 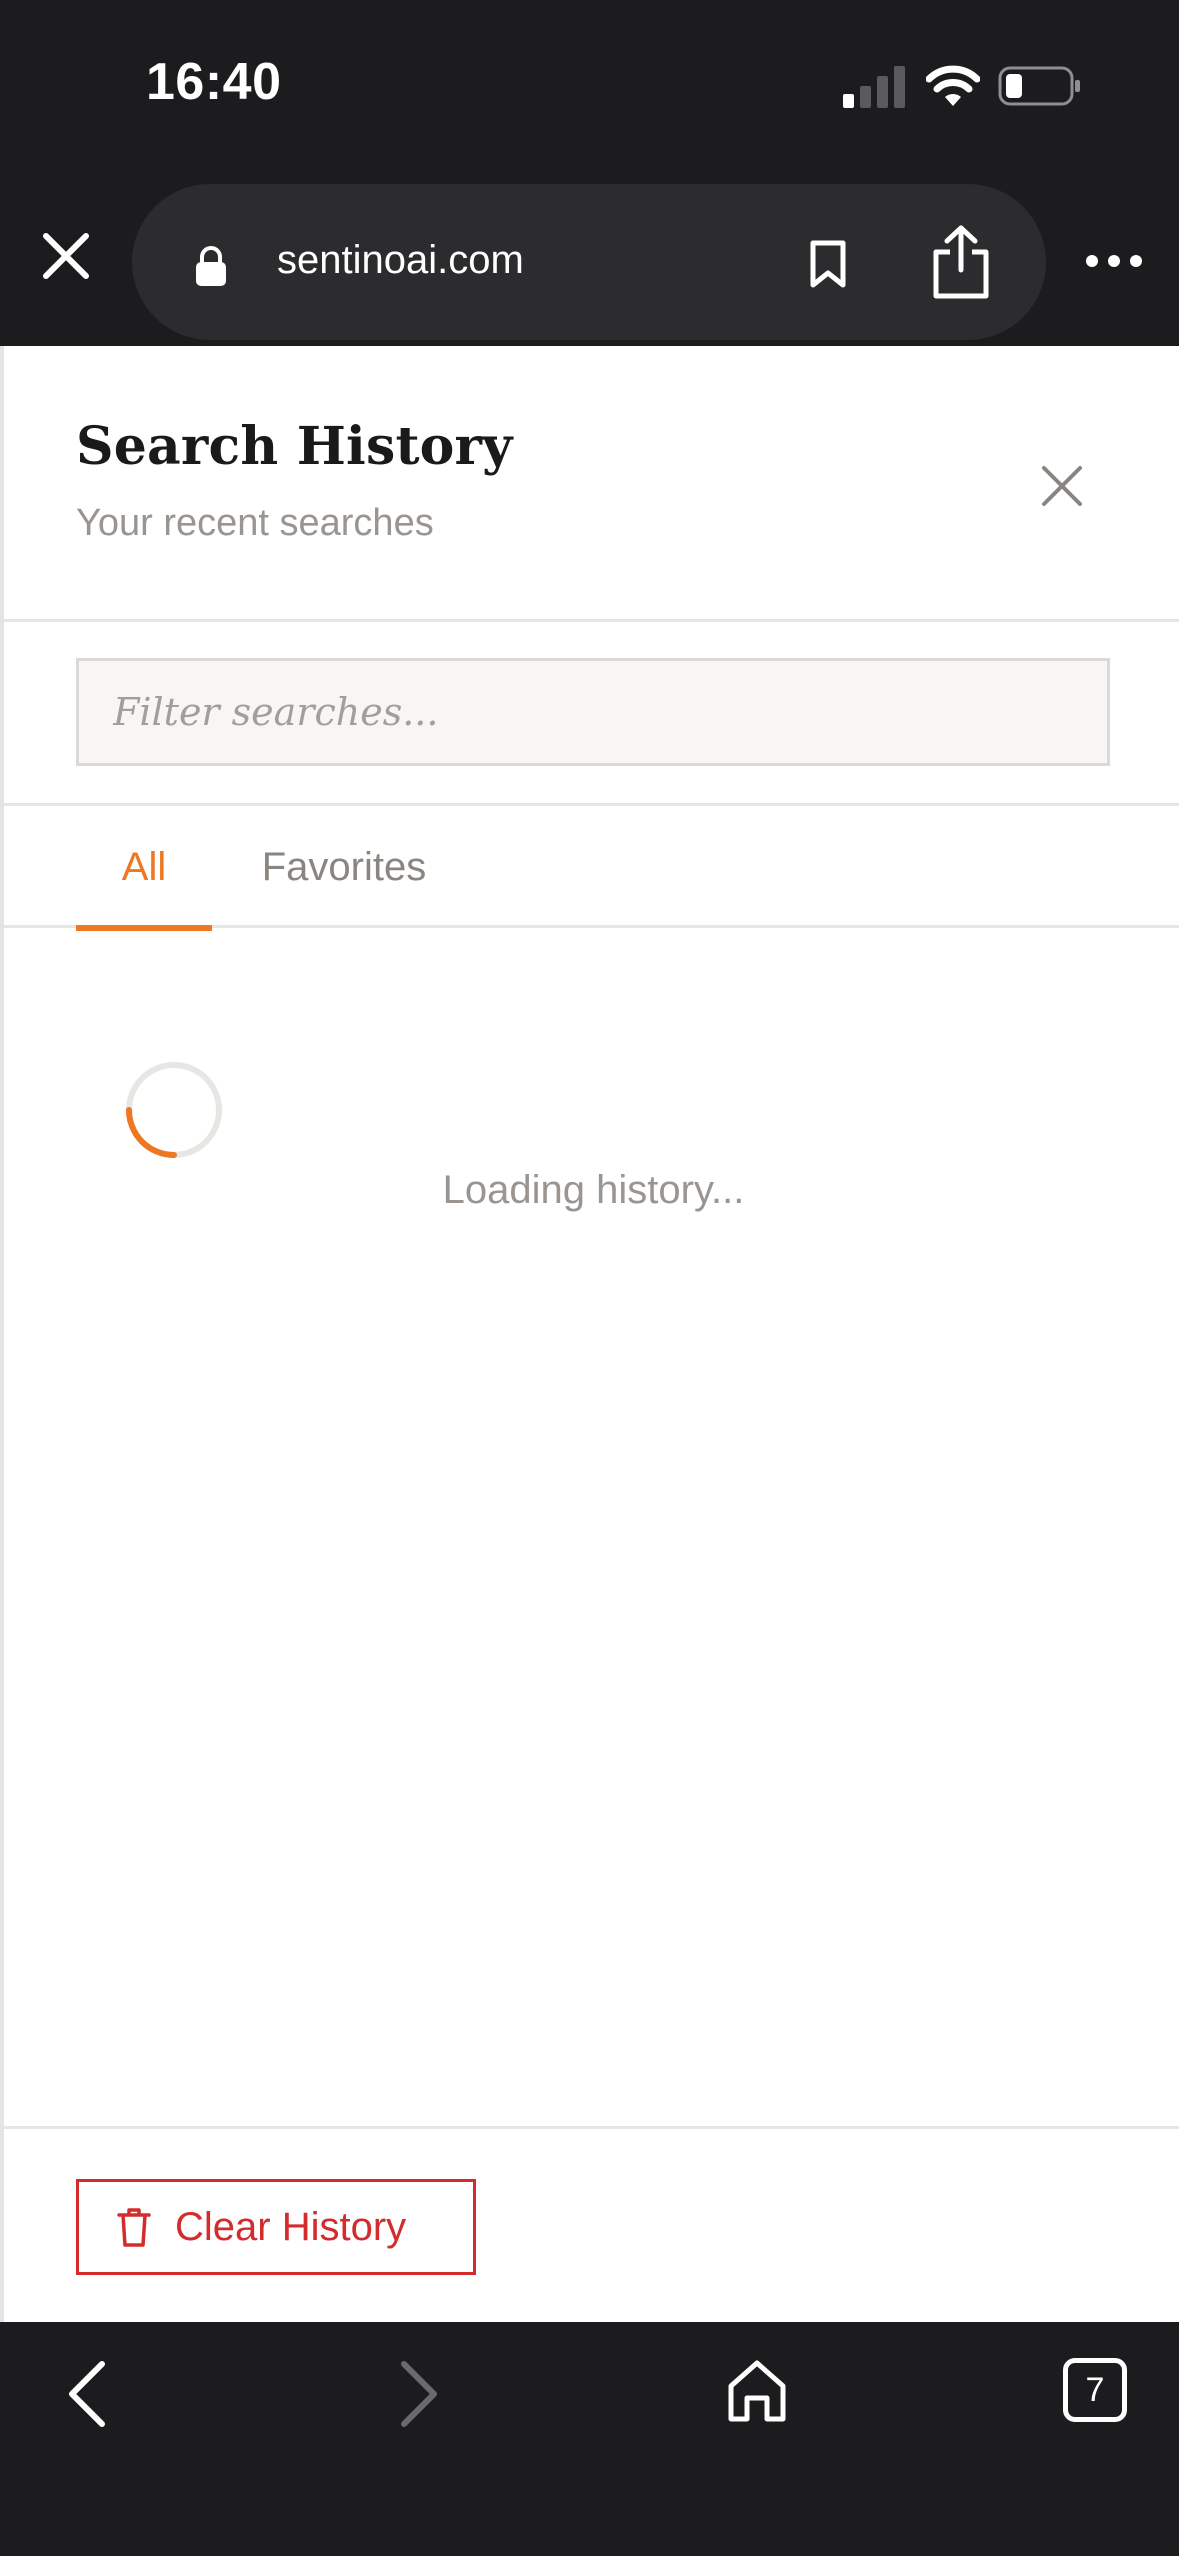 I want to click on address-bar: sentinoai.com, so click(x=589, y=262).